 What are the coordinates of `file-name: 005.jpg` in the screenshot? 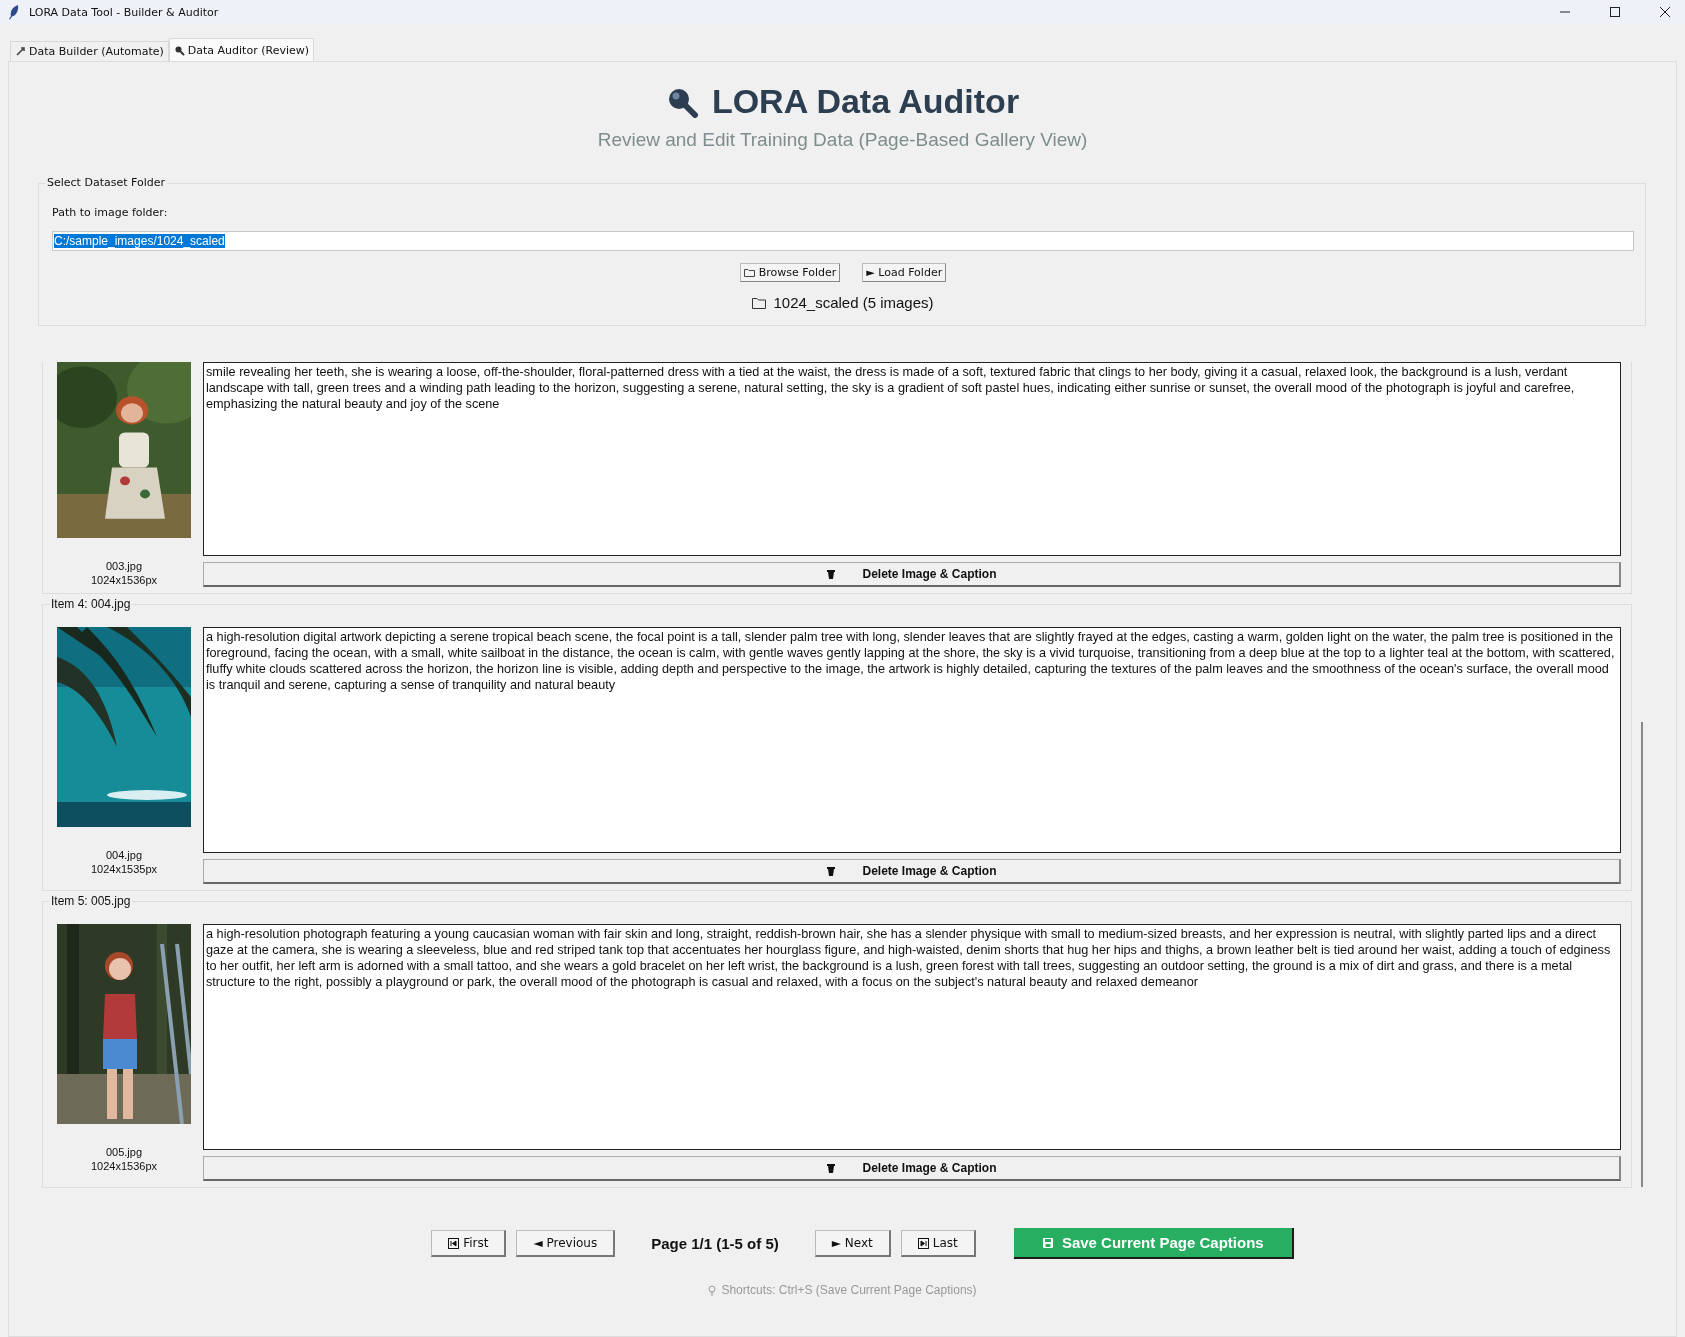 It's located at (124, 1152).